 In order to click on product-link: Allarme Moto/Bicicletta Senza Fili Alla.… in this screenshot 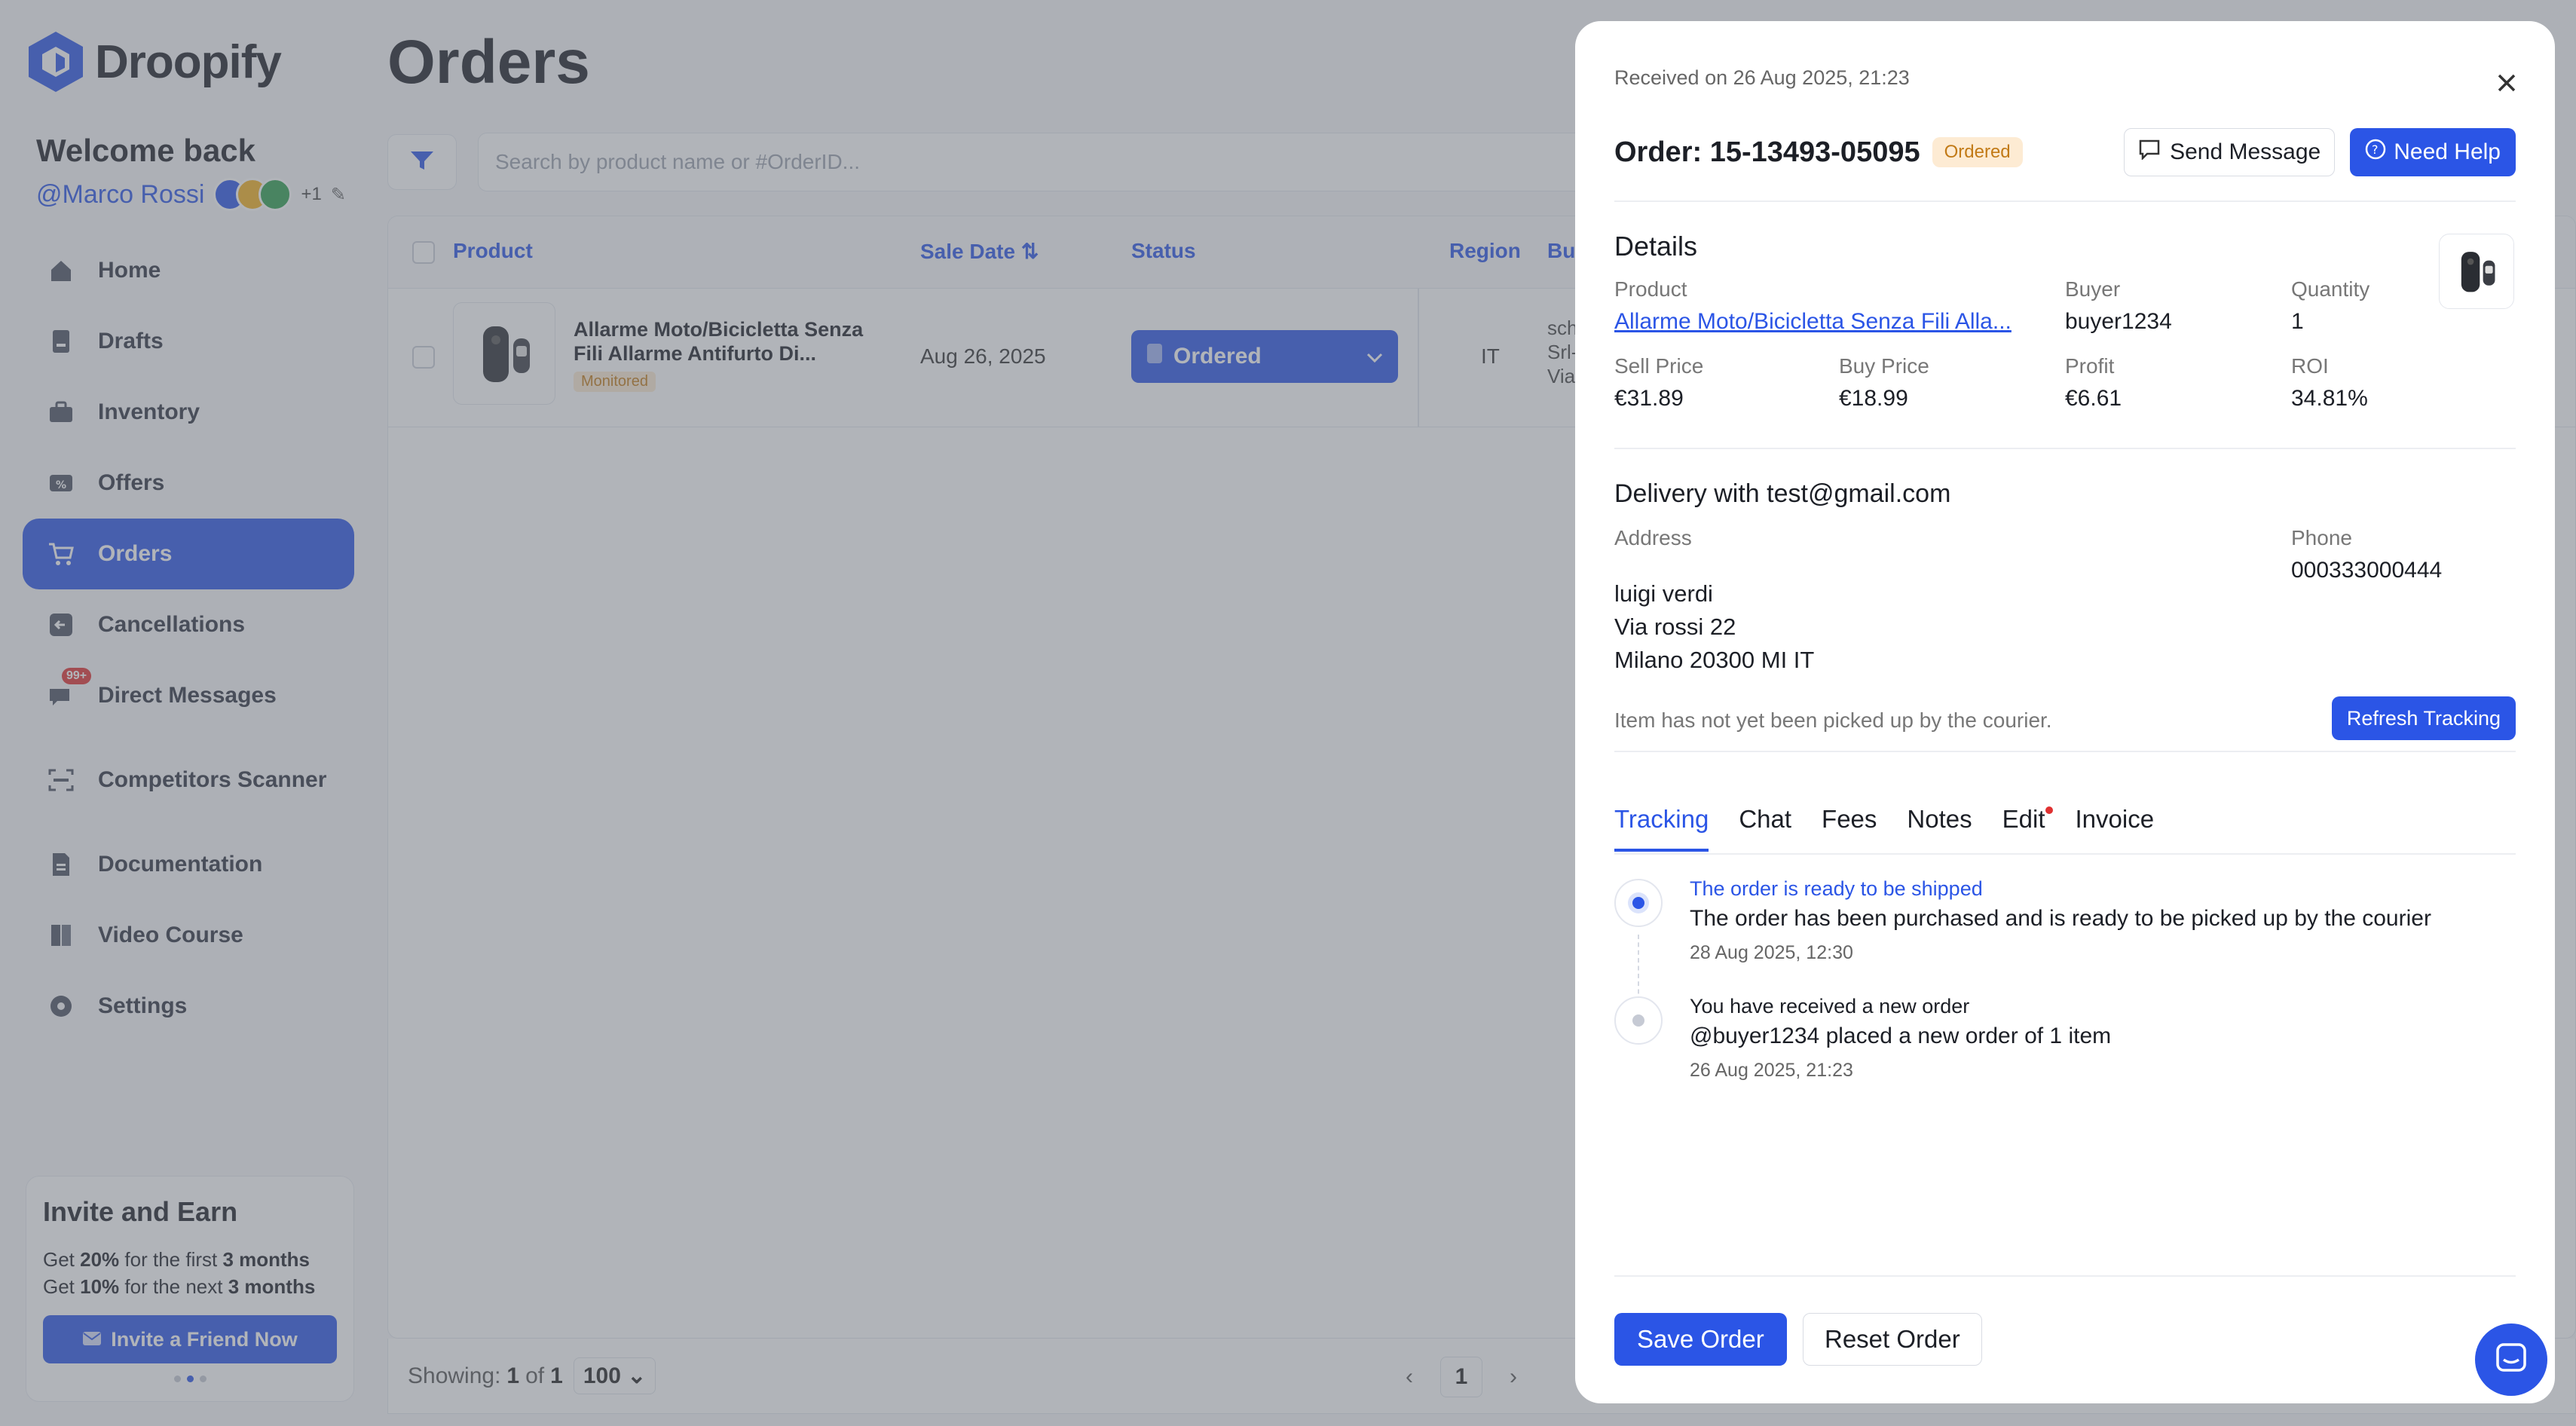, I will do `click(1825, 322)`.